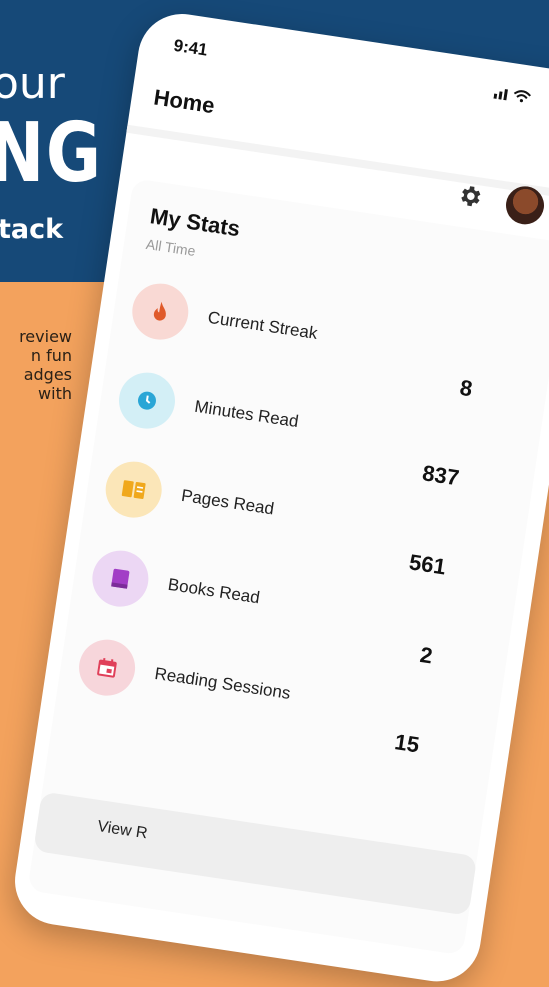 The image size is (549, 987). I want to click on promo-body-line: review, so click(45, 336).